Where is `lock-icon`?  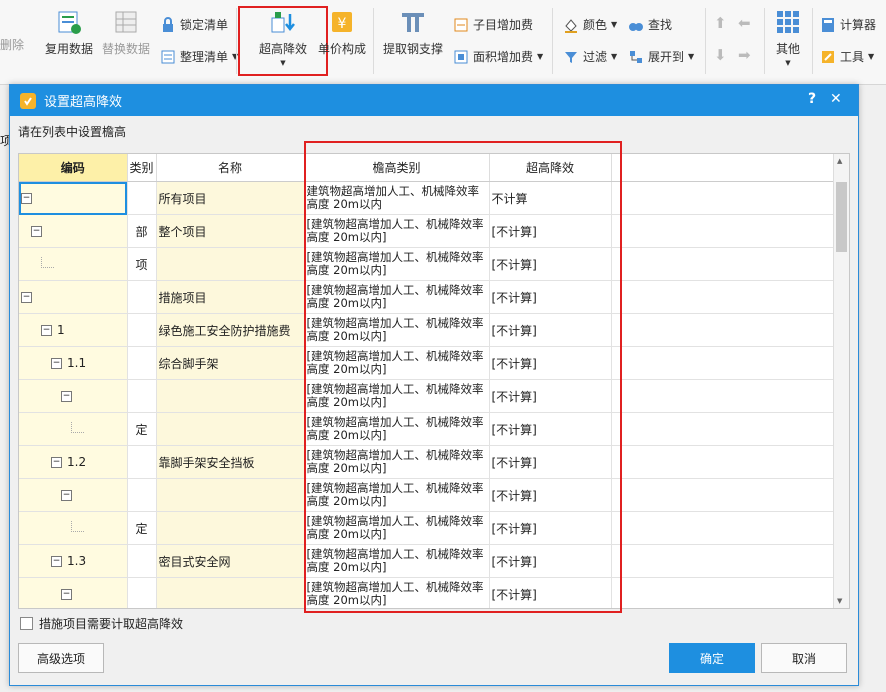 lock-icon is located at coordinates (168, 24).